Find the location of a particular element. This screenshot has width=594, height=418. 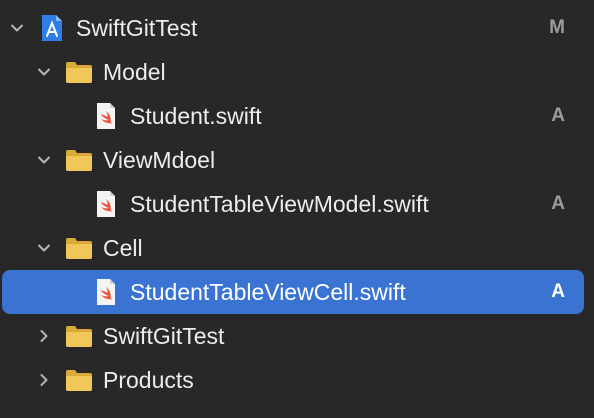

group-name: Products is located at coordinates (148, 380).